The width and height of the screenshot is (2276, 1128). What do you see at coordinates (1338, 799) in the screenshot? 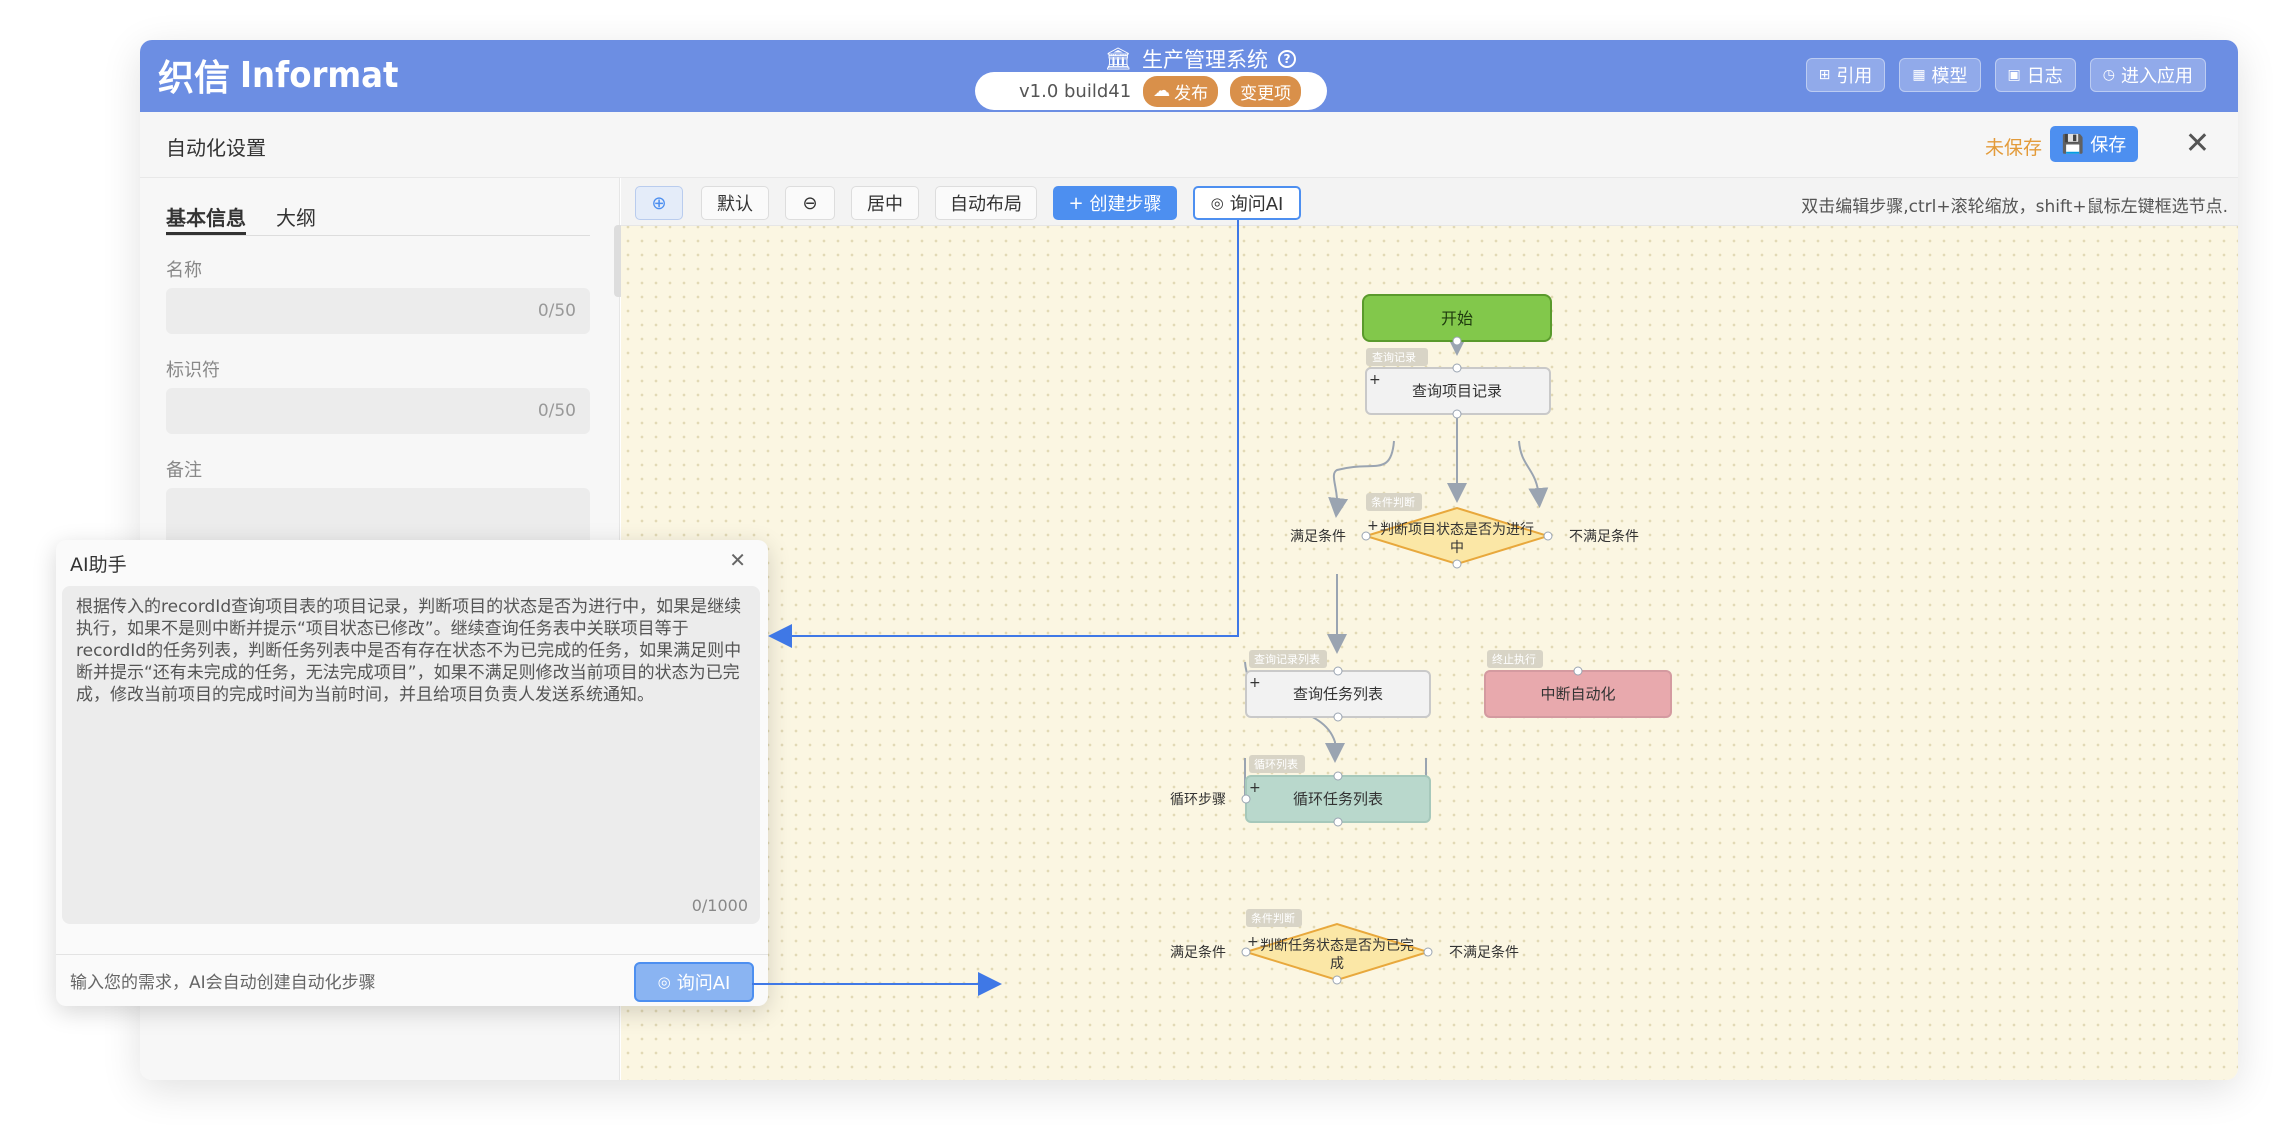
I see `node-loop-label: 循环任务列表` at bounding box center [1338, 799].